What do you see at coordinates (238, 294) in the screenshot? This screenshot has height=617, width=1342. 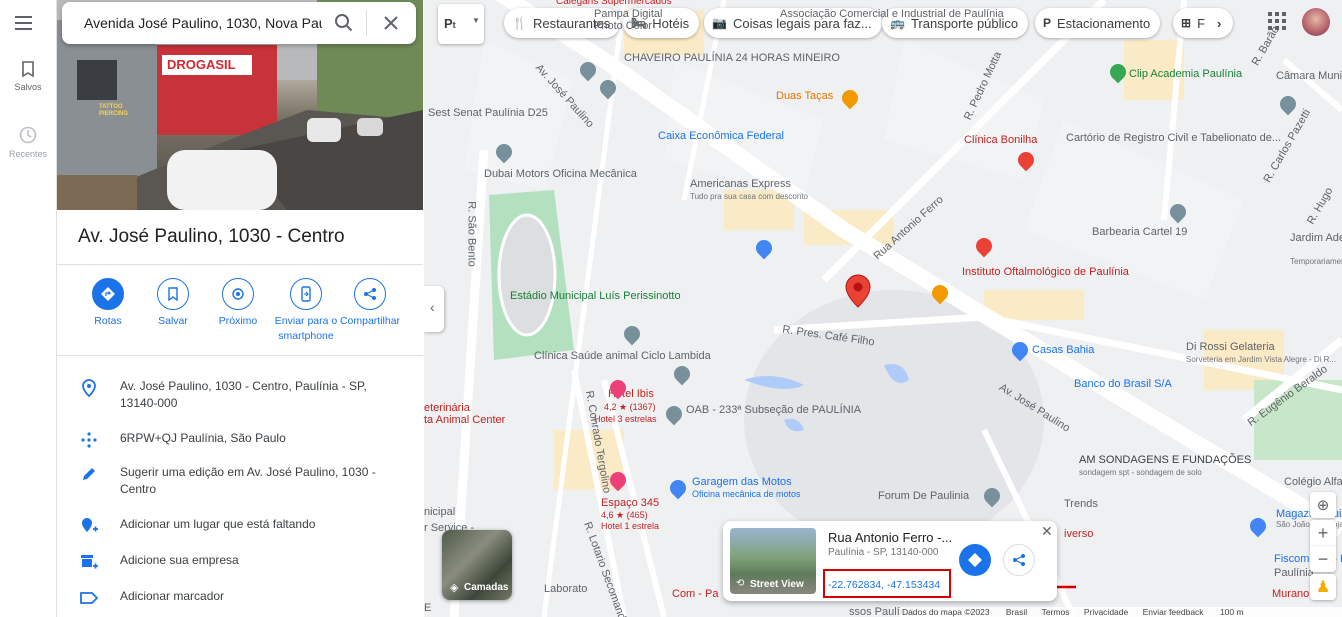 I see `nearby-icon` at bounding box center [238, 294].